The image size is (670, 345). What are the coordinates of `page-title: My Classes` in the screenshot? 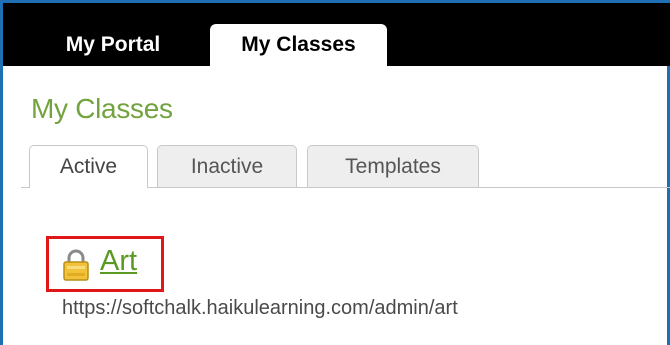 It's located at (102, 108).